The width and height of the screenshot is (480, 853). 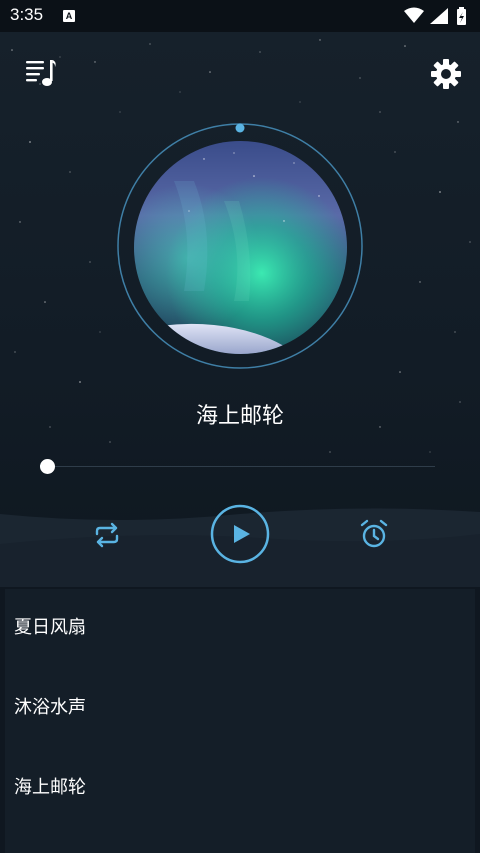 What do you see at coordinates (48, 466) in the screenshot?
I see `progress-thumb` at bounding box center [48, 466].